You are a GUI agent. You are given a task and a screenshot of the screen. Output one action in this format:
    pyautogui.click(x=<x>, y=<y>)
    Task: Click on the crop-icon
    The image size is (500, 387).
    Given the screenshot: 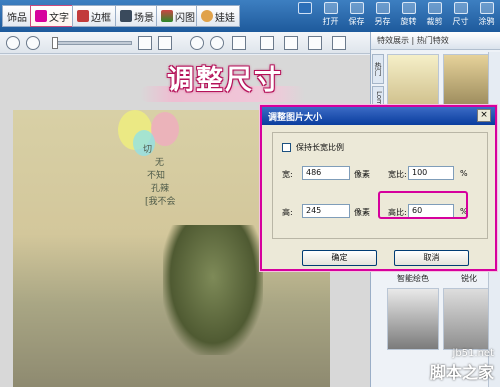 What is the action you would take?
    pyautogui.click(x=434, y=8)
    